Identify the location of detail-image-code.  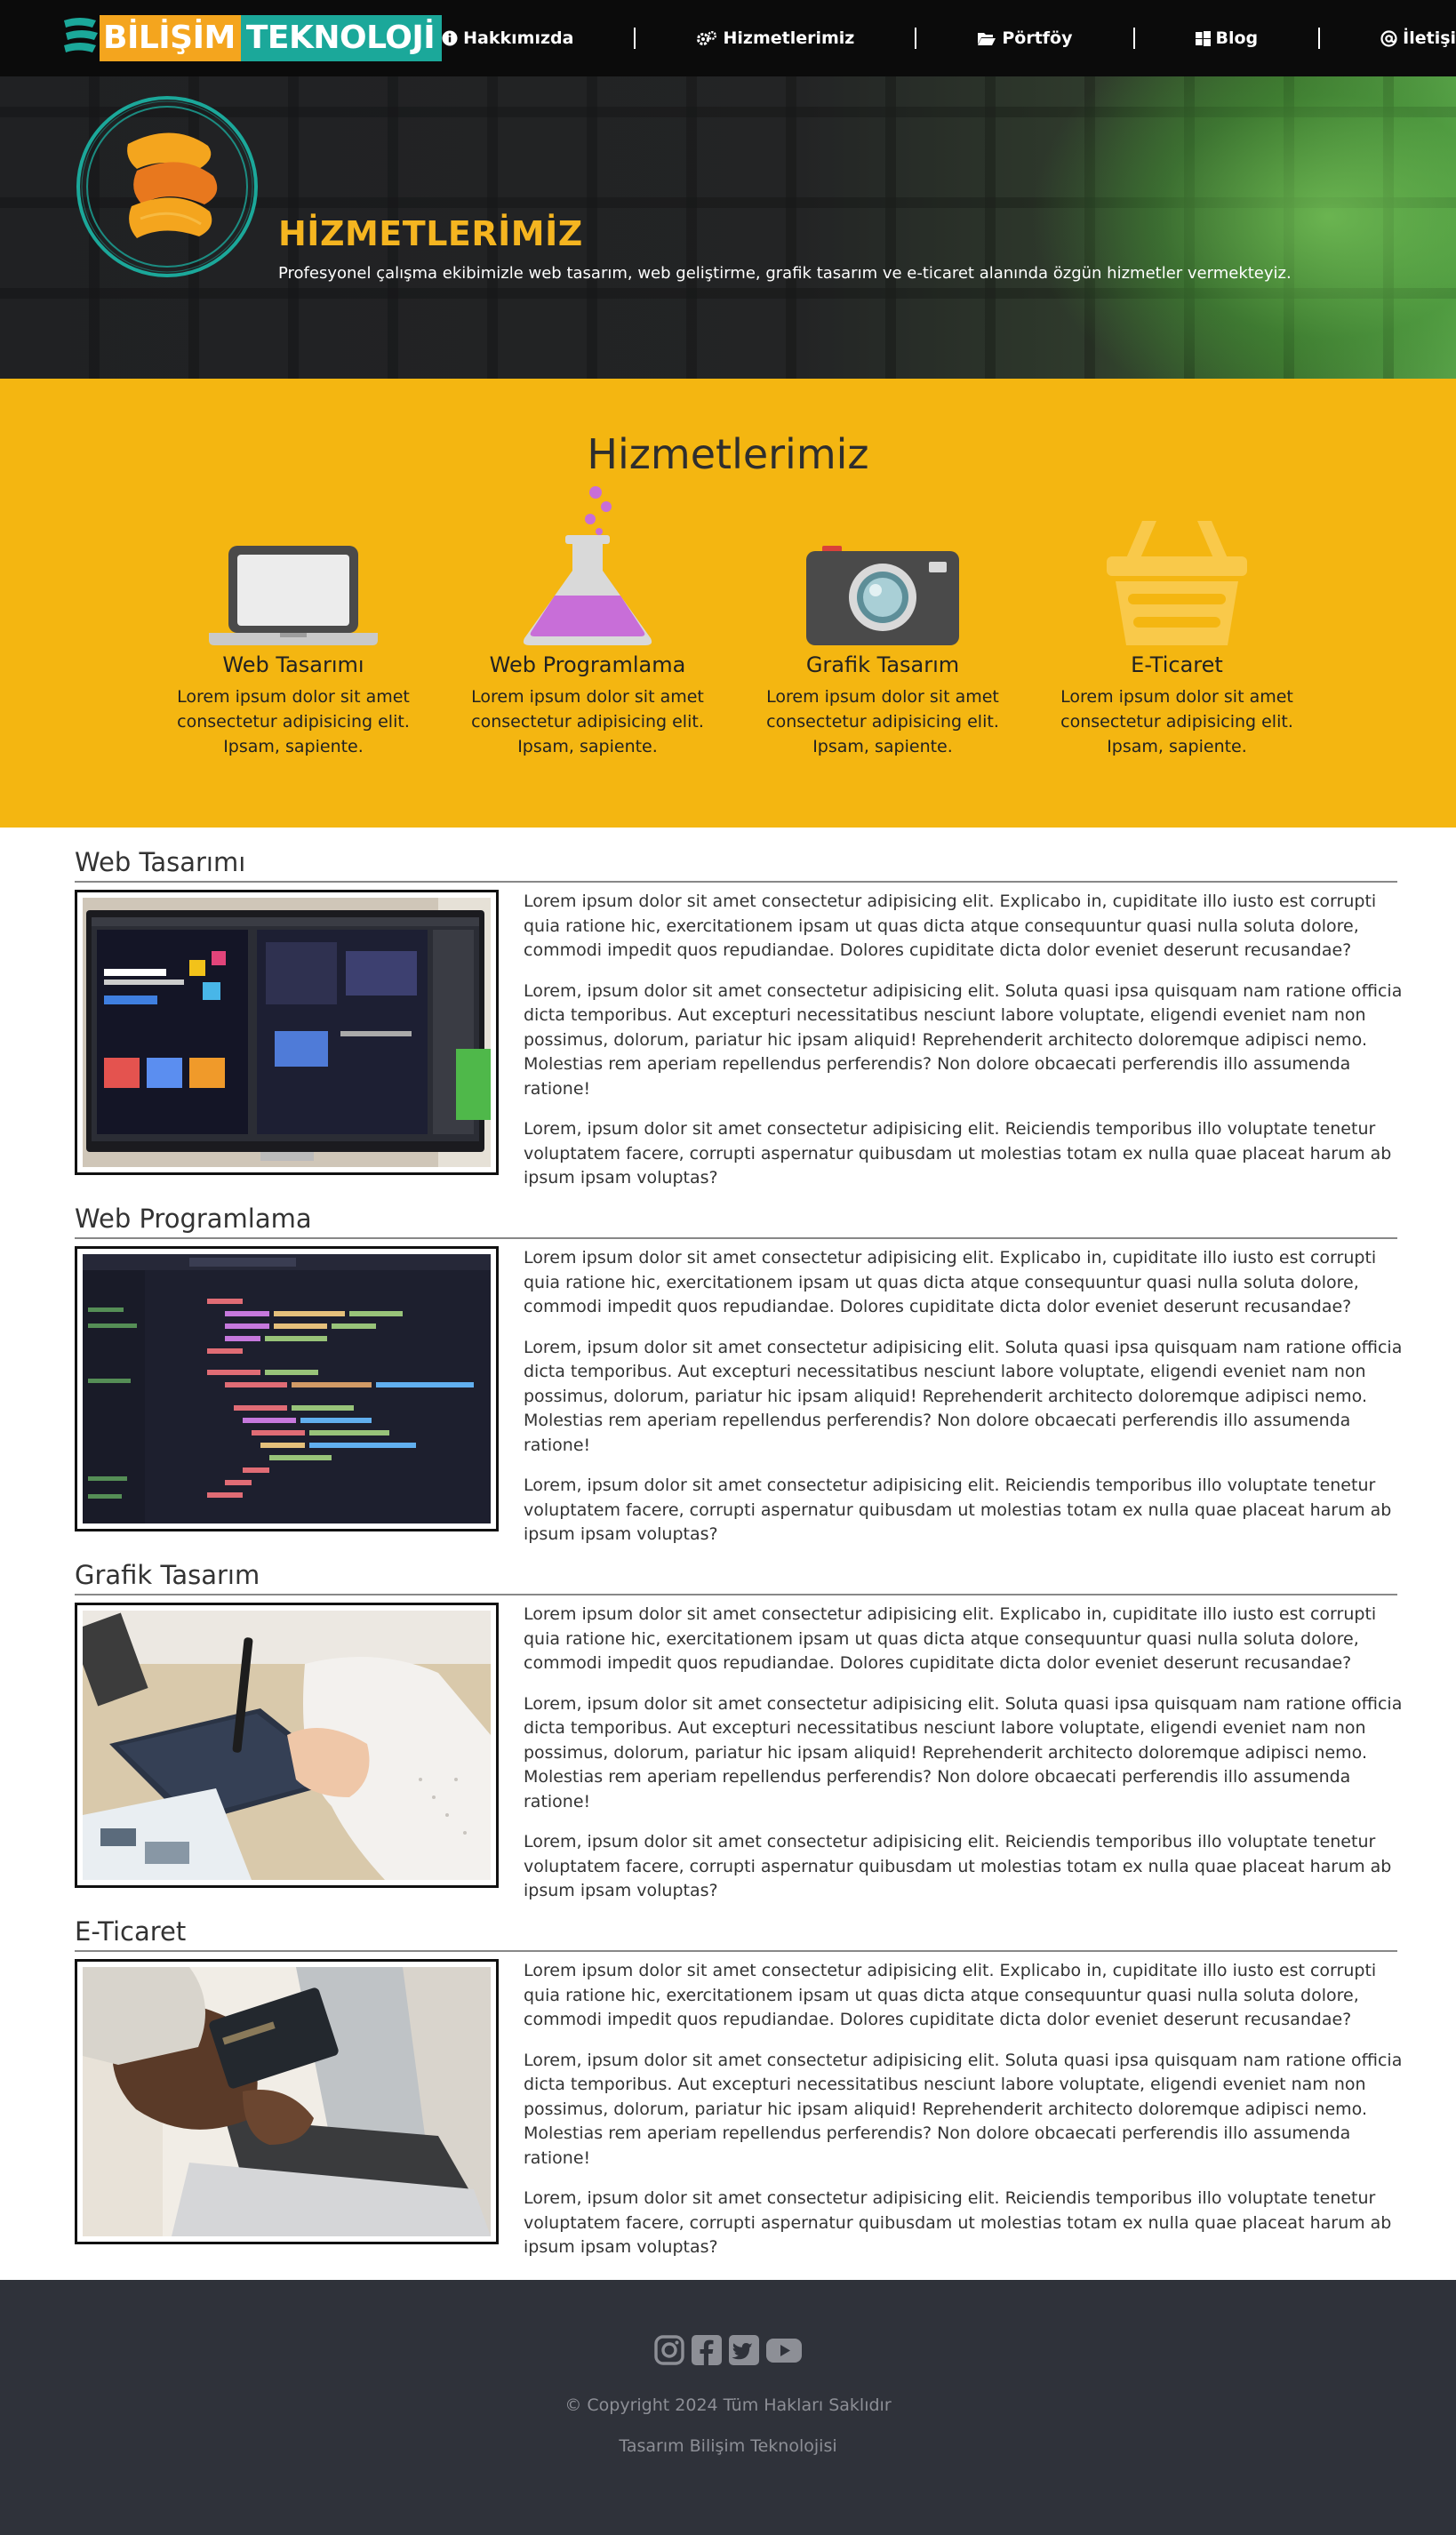
(287, 1388).